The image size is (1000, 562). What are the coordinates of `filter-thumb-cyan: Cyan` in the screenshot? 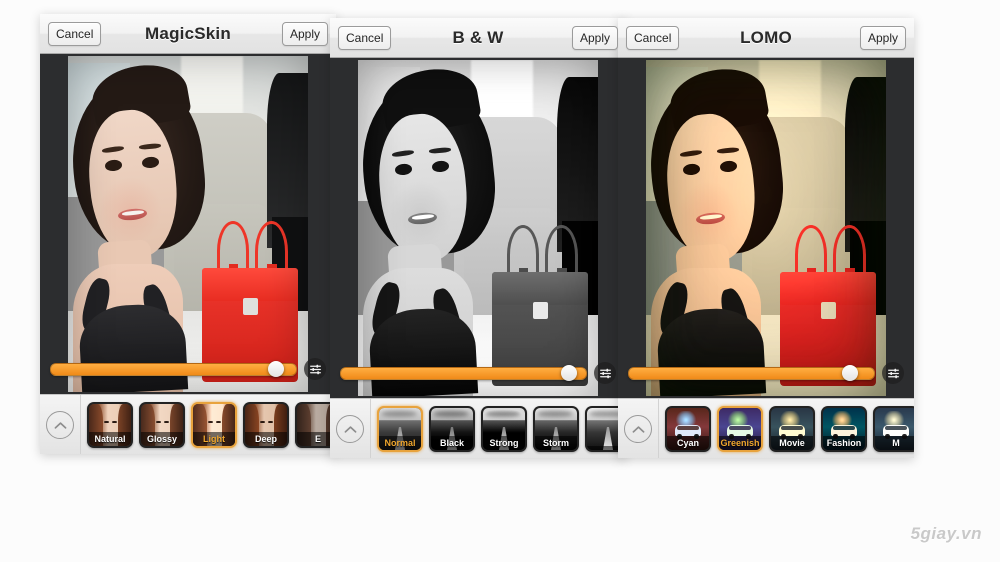 It's located at (688, 429).